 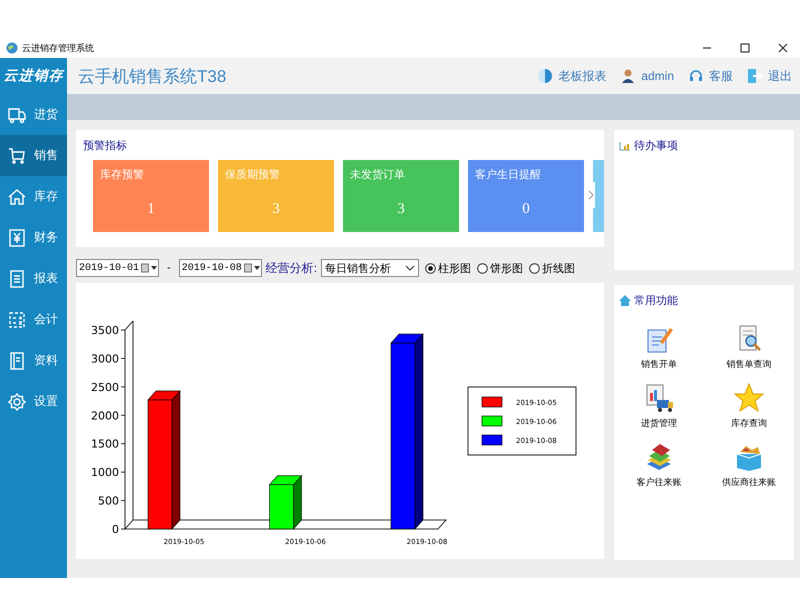 What do you see at coordinates (17, 361) in the screenshot?
I see `book-icon` at bounding box center [17, 361].